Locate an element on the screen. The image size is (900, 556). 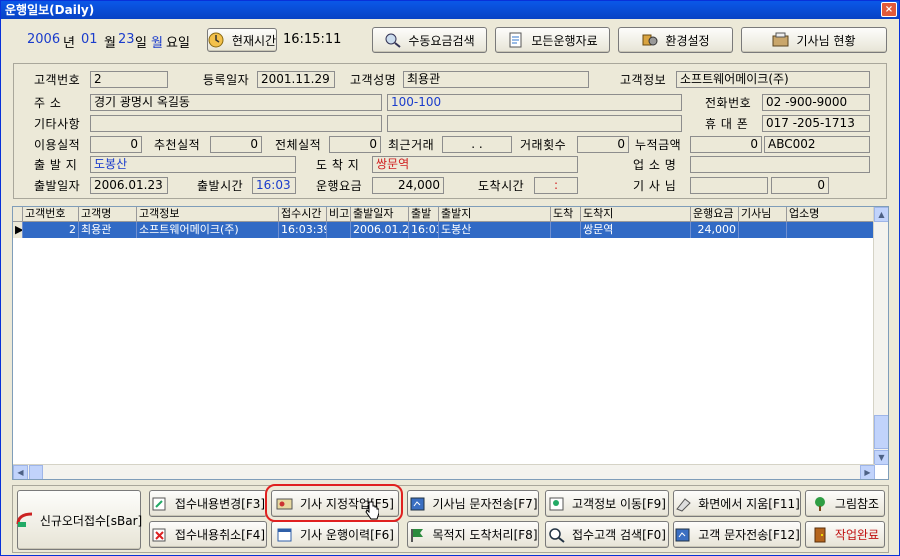
row-pointer-icon: ▶ is located at coordinates (18, 230).